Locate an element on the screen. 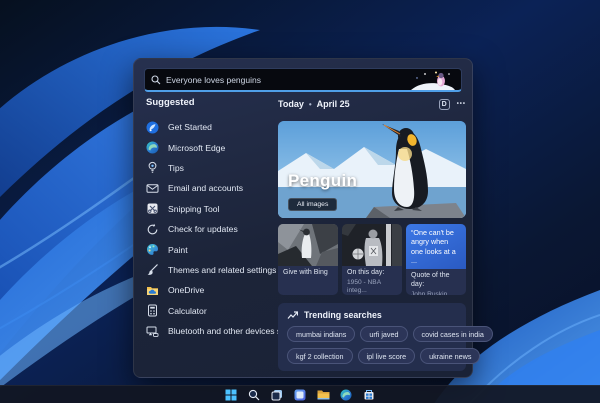 The image size is (600, 403). suggested-heading: Suggested is located at coordinates (170, 102).